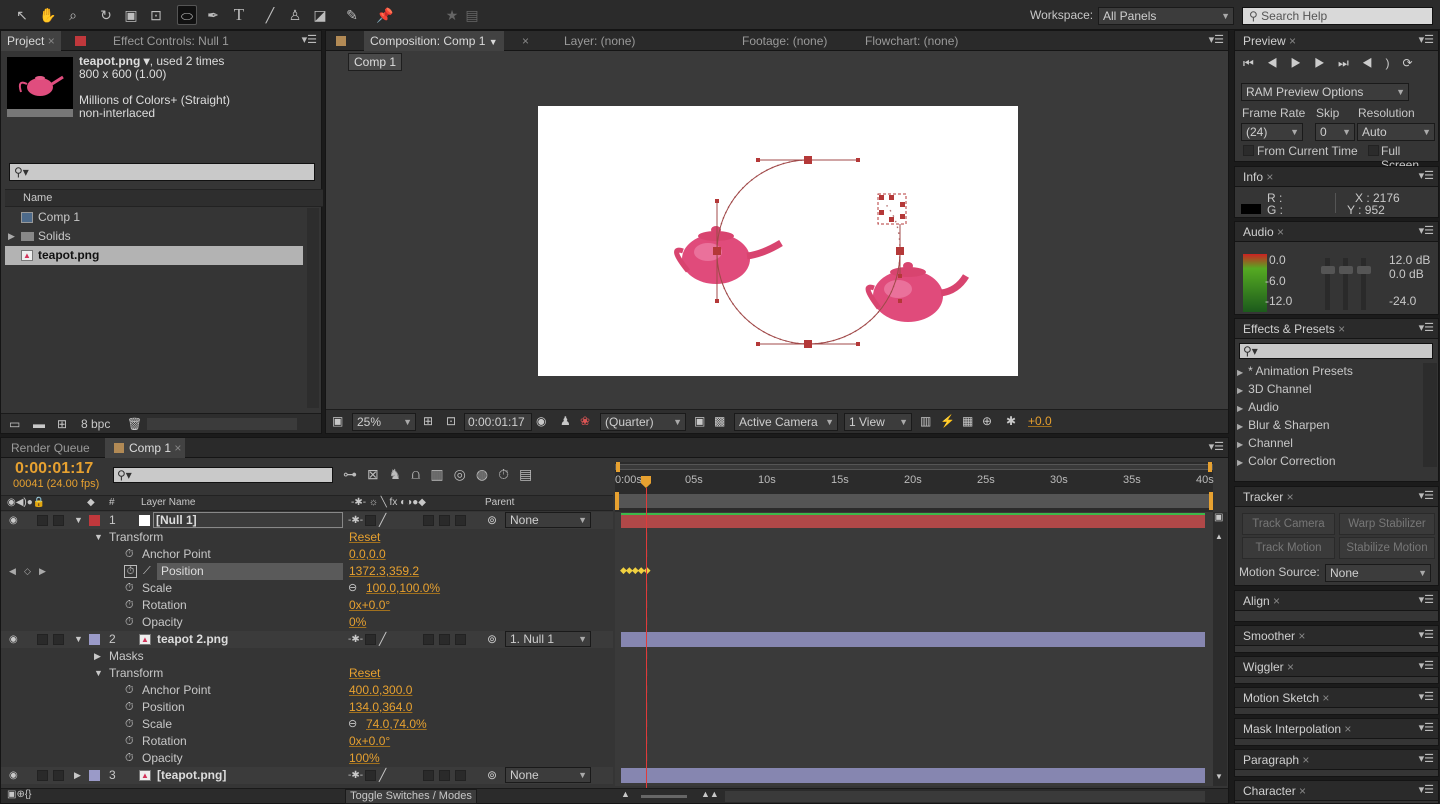 This screenshot has height=804, width=1440. Describe the element at coordinates (380, 707) in the screenshot. I see `property-value: 134.0,364.0` at that location.